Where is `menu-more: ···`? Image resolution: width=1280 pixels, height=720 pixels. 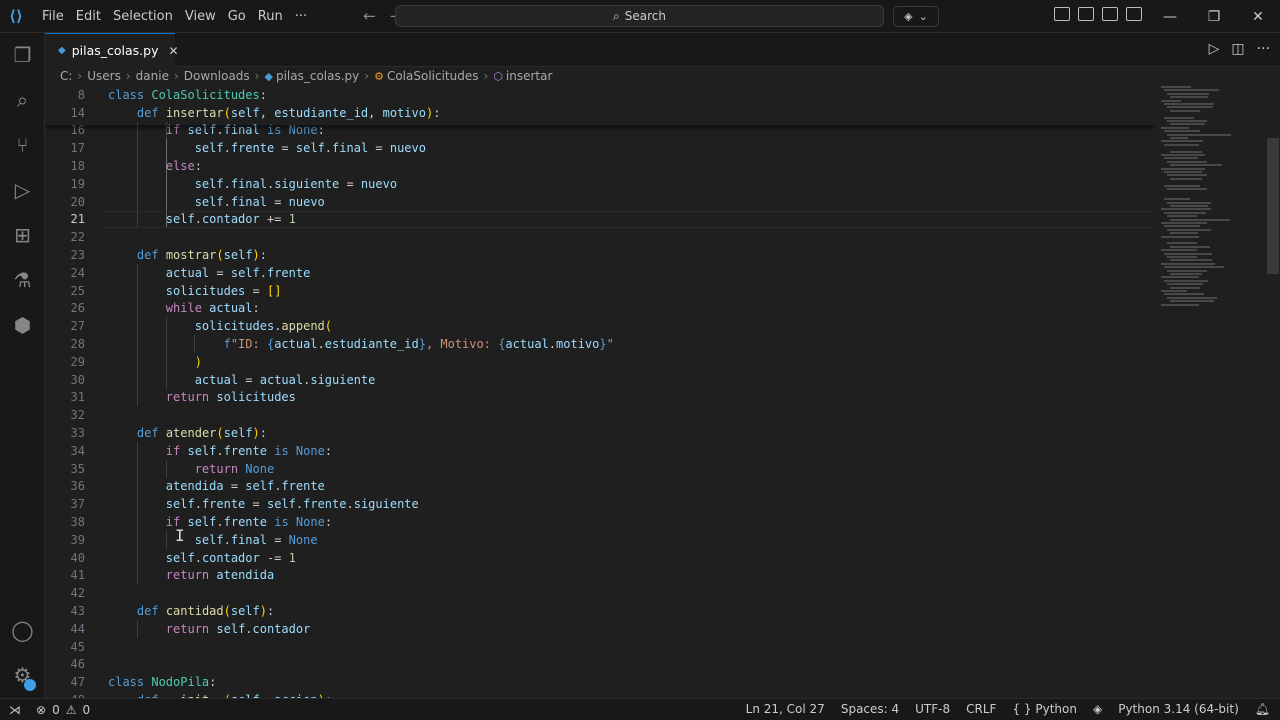
menu-more: ··· is located at coordinates (301, 16).